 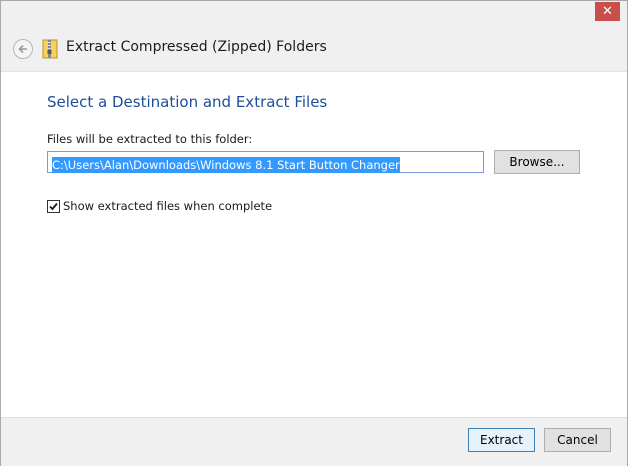 What do you see at coordinates (187, 102) in the screenshot?
I see `page-heading: Select a Destination and Extract Files` at bounding box center [187, 102].